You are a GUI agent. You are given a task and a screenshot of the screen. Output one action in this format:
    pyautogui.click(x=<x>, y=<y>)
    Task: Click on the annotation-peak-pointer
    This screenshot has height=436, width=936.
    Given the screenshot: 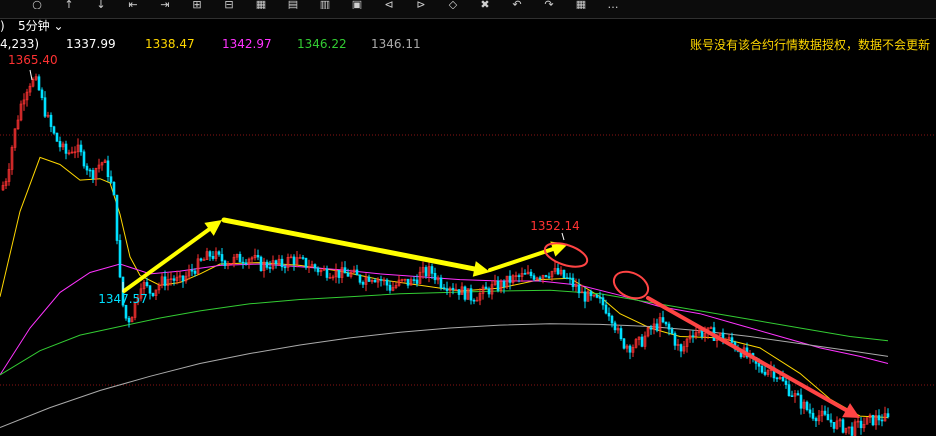 What is the action you would take?
    pyautogui.click(x=563, y=236)
    